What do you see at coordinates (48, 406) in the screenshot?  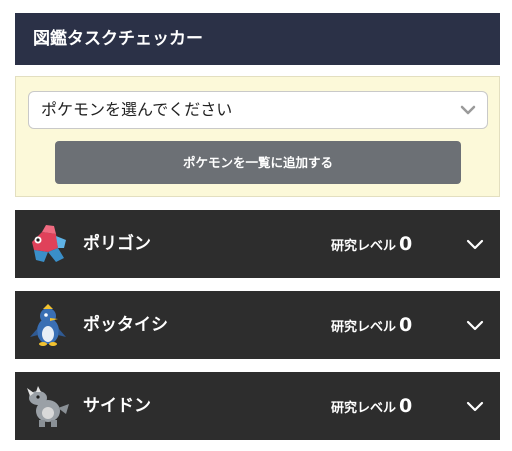 I see `rhydon-sprite-icon` at bounding box center [48, 406].